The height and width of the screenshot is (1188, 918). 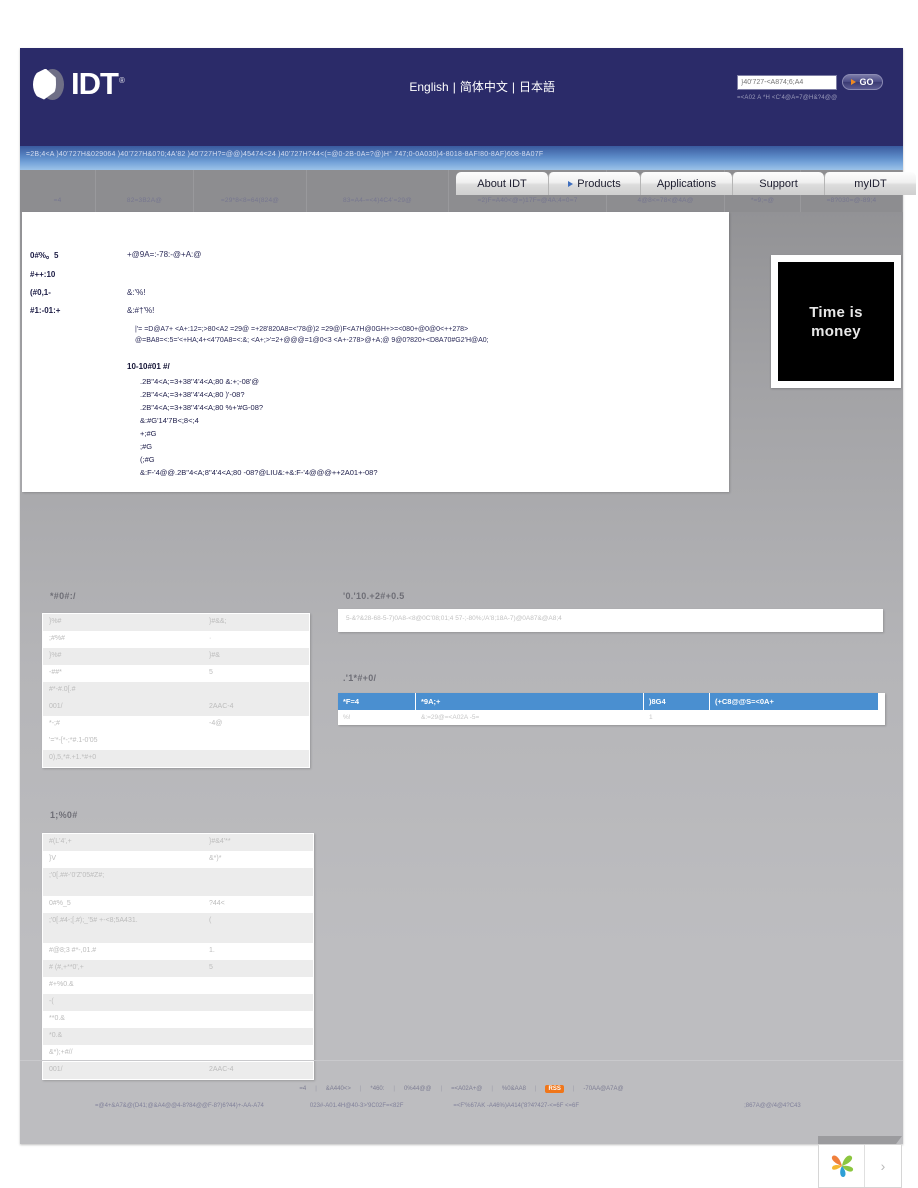 I want to click on tab-about-idt: About IDT, so click(x=502, y=183).